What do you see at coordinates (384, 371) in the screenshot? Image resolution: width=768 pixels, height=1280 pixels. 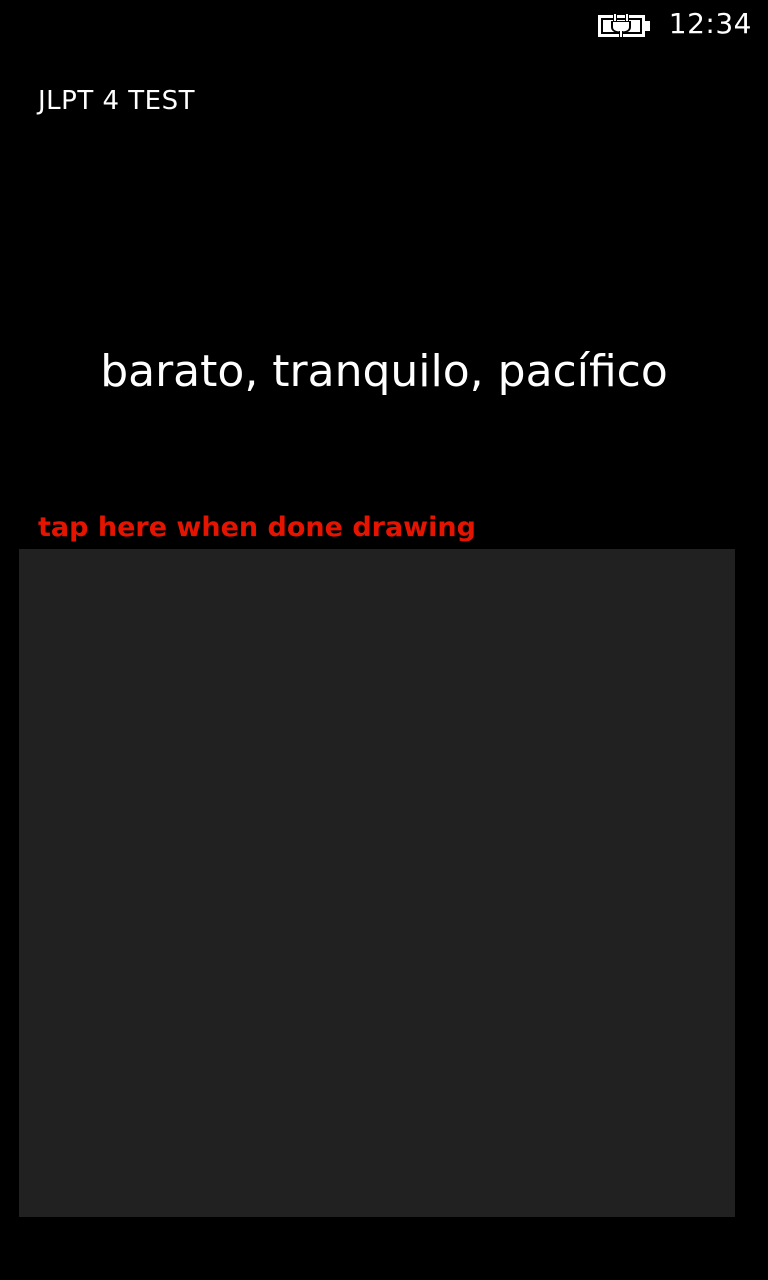 I see `question-meaning: barato, tranquilo, pacífico` at bounding box center [384, 371].